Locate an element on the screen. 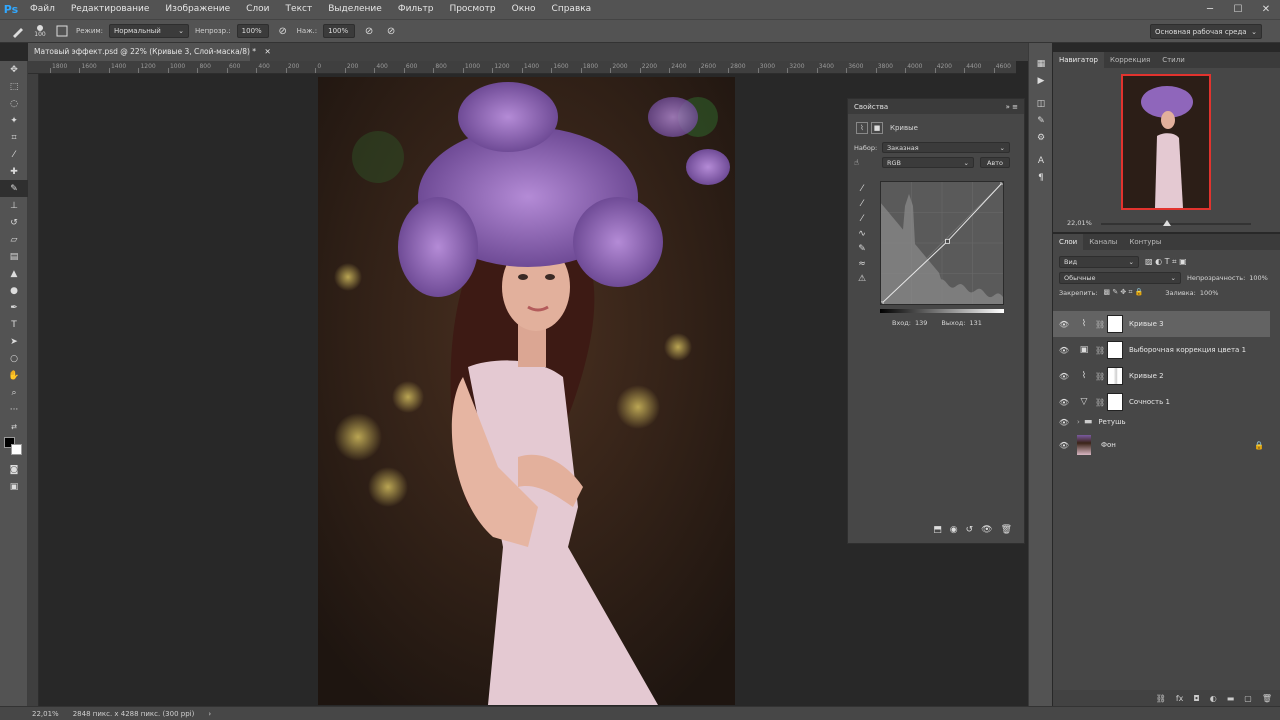  actions-icon: ▶ is located at coordinates (1041, 80).